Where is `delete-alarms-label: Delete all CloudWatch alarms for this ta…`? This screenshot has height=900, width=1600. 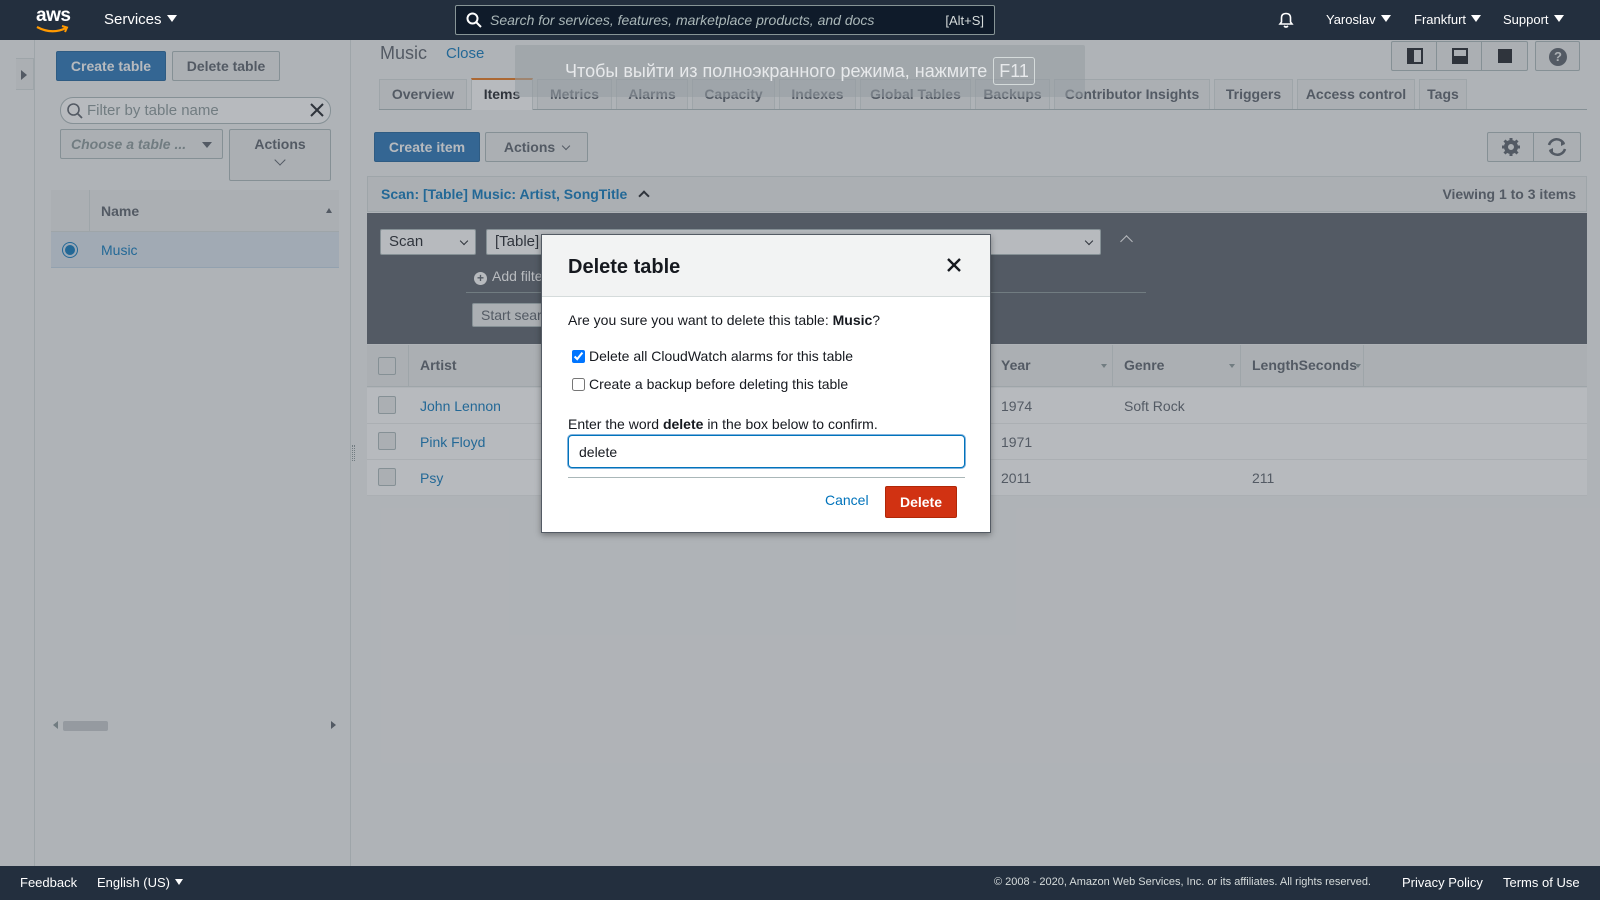 delete-alarms-label: Delete all CloudWatch alarms for this ta… is located at coordinates (721, 356).